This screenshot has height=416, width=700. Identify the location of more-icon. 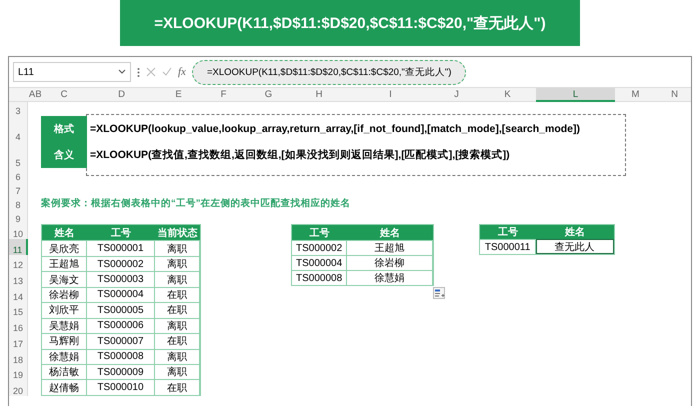
(138, 72).